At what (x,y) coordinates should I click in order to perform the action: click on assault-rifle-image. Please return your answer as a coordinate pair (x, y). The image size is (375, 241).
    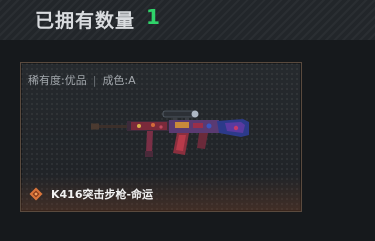
    Looking at the image, I should click on (170, 133).